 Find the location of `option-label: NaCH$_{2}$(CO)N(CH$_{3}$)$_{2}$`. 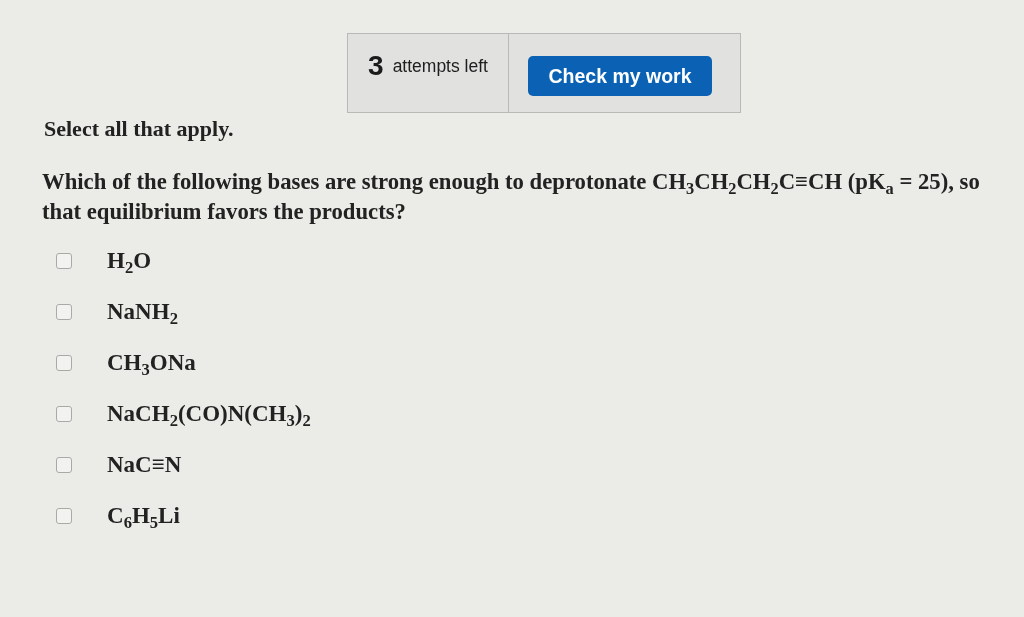

option-label: NaCH$_{2}$(CO)N(CH$_{3}$)$_{2}$ is located at coordinates (209, 413).